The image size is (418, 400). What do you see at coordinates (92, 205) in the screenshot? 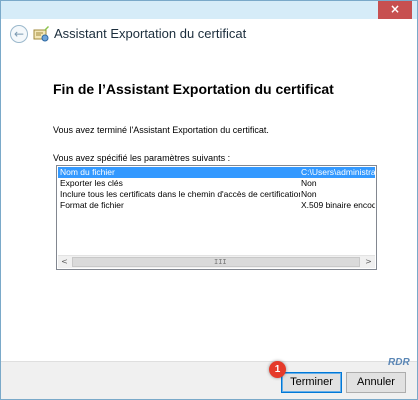
I see `setting-name: Format de fichier` at bounding box center [92, 205].